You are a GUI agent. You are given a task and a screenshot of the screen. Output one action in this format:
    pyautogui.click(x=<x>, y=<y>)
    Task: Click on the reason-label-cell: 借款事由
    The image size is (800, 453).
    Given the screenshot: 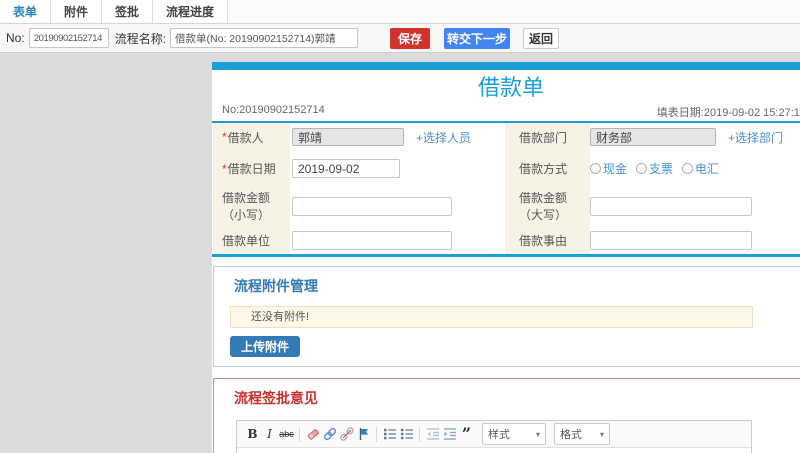 What is the action you would take?
    pyautogui.click(x=547, y=240)
    